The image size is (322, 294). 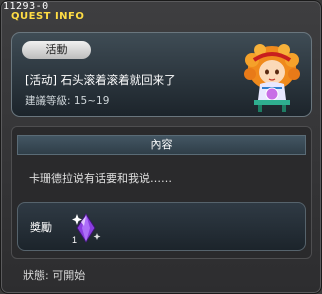 I want to click on reward-quantity: 1, so click(x=74, y=240).